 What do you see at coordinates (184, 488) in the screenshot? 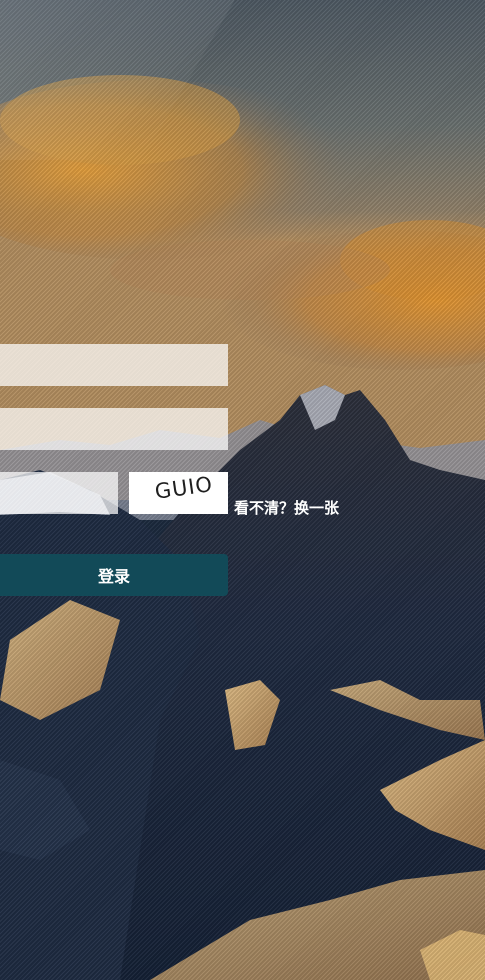
I see `captcha-code-text: GUIO` at bounding box center [184, 488].